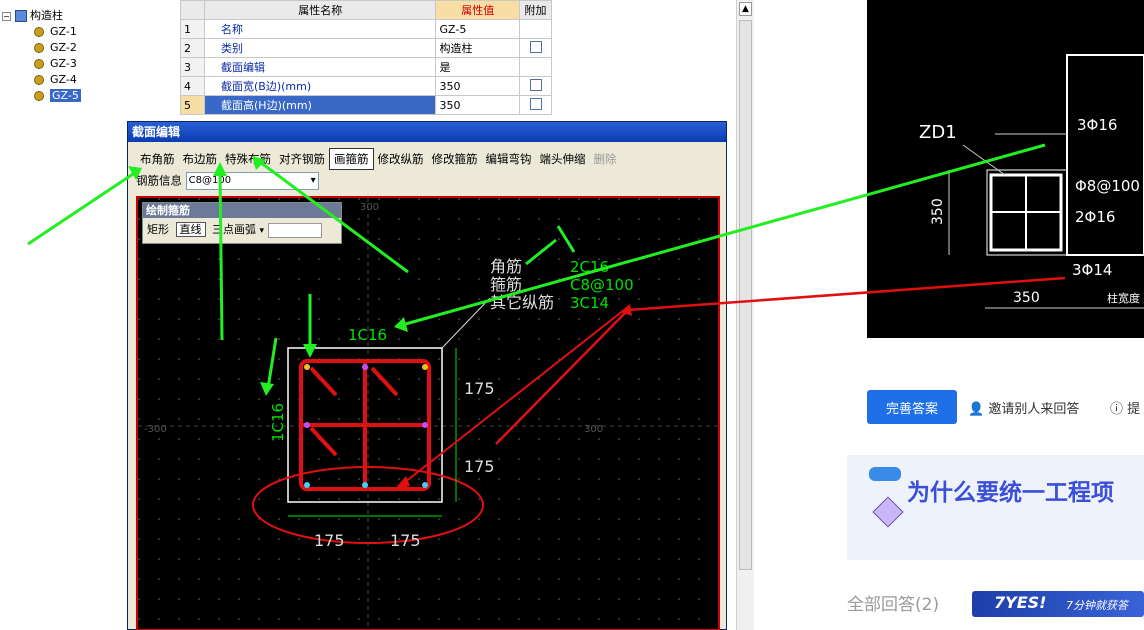 This screenshot has height=630, width=1144. Describe the element at coordinates (1107, 186) in the screenshot. I see `cad-stirrup-label: Φ8@100` at that location.